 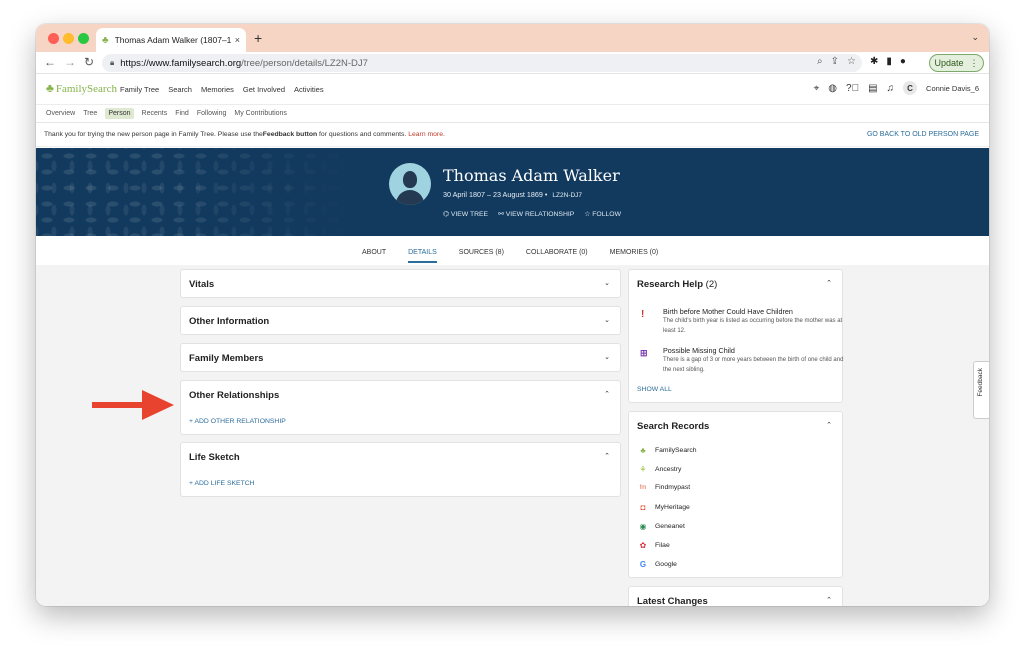 I want to click on messages-icon: ▤, so click(x=872, y=88).